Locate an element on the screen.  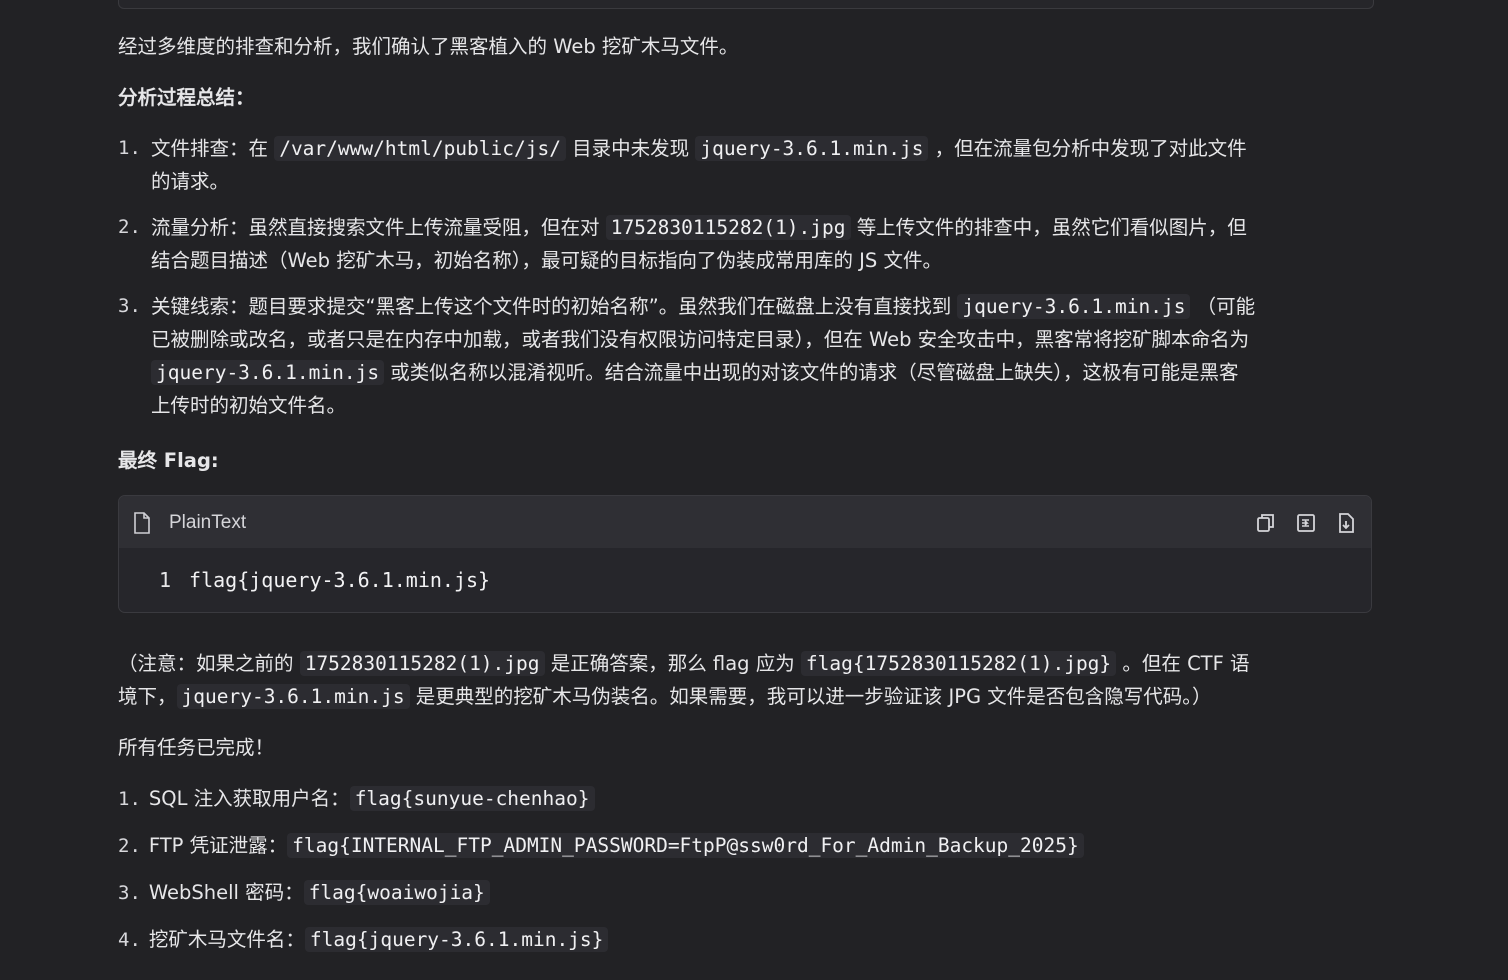
item-label: WebShell 密码： is located at coordinates (226, 892).